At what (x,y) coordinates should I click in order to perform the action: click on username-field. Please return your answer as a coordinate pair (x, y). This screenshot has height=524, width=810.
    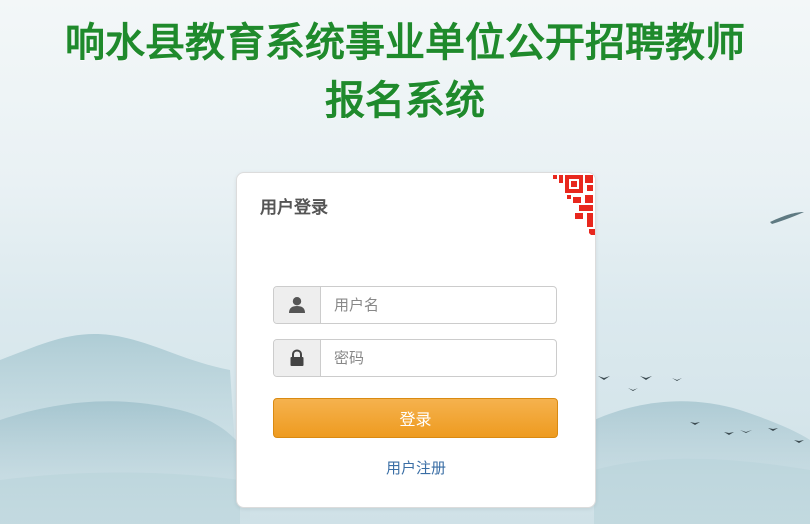
    Looking at the image, I should click on (415, 305).